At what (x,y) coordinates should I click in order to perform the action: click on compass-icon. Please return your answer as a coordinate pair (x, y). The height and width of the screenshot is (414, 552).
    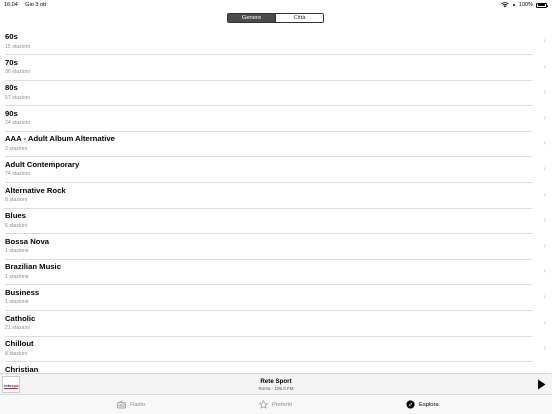
    Looking at the image, I should click on (410, 404).